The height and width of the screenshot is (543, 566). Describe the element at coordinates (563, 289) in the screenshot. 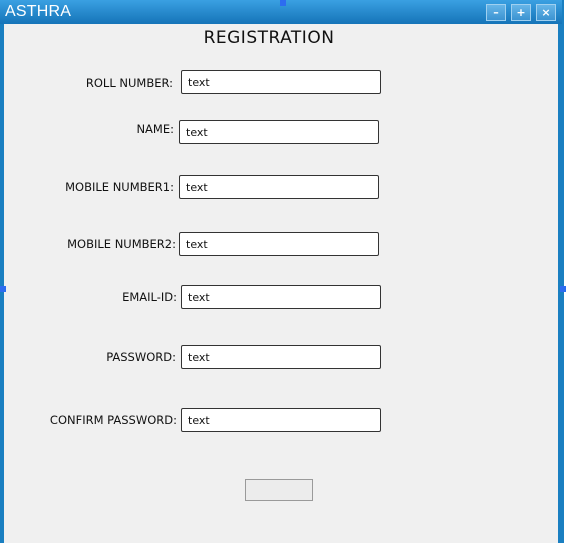

I see `right-resize-handle` at that location.